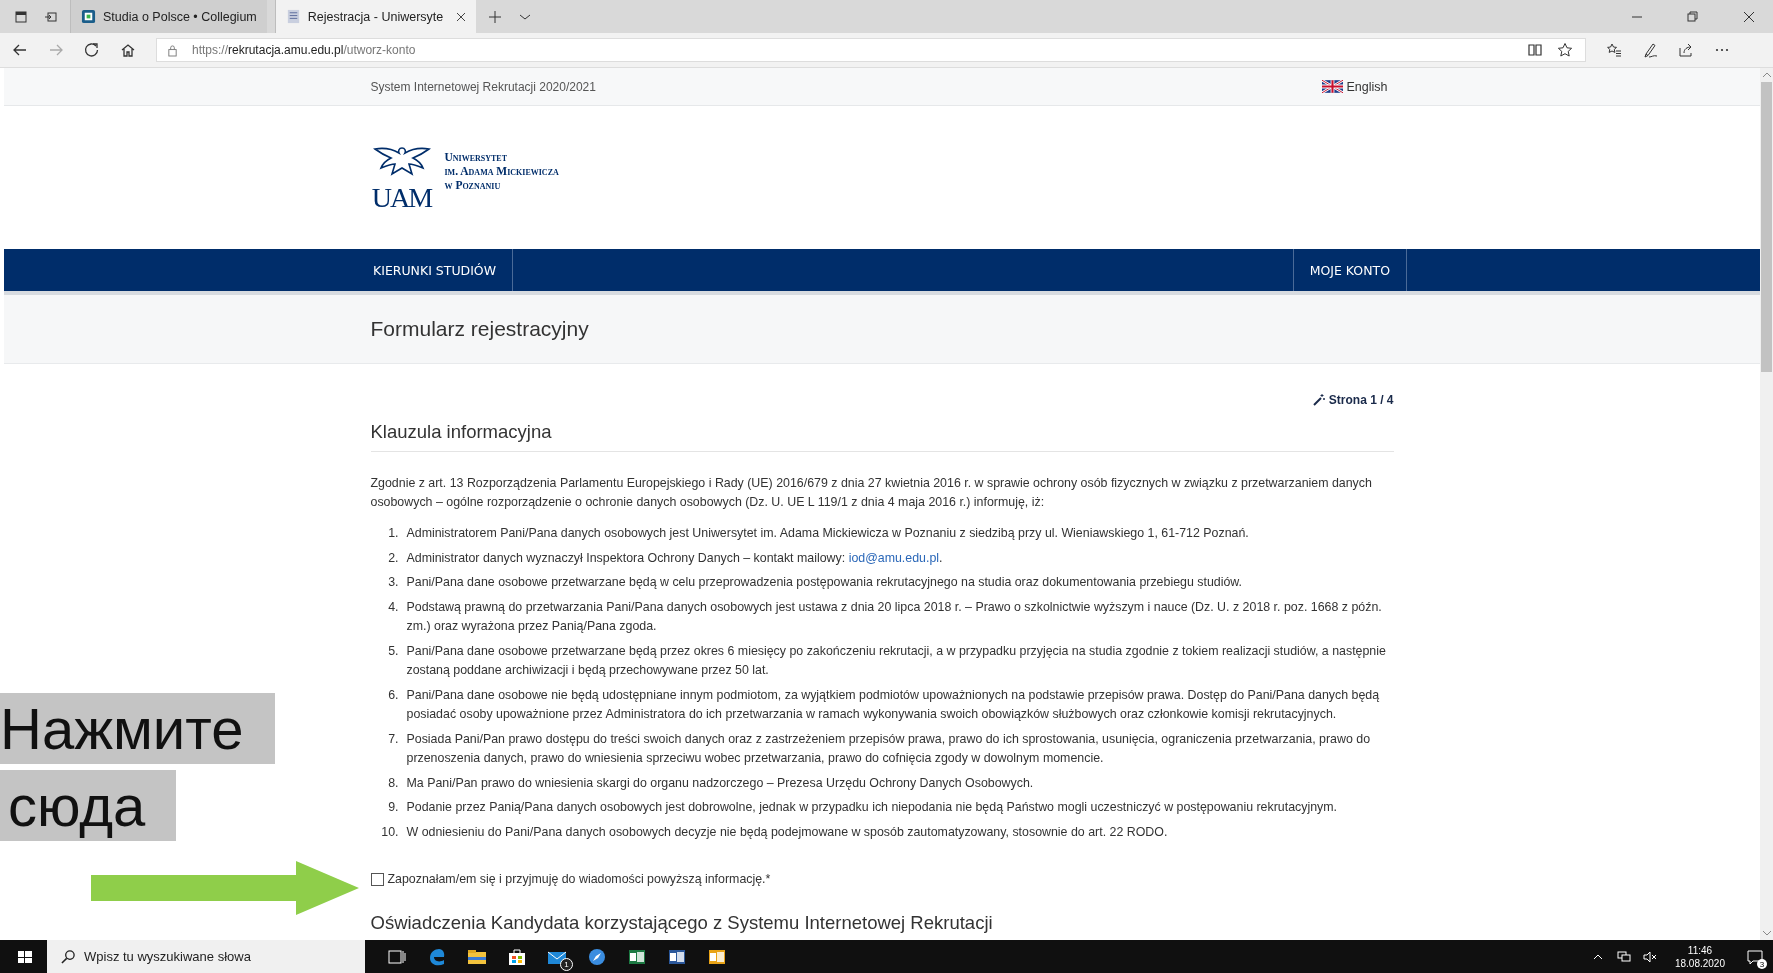 The height and width of the screenshot is (973, 1773). I want to click on list-item-text: Podstawą prawną do przetwarzania Pani/Pana danych osobowych jest ustawa z dnia 20 lipca 2018 r. – Prawo o szkolnictwie wyższym i nauce (Dz. U. z 2018 r. poz. 1668 z późn. zm.) oraz wyrażona przez Panią/Pana zgoda., so click(894, 616).